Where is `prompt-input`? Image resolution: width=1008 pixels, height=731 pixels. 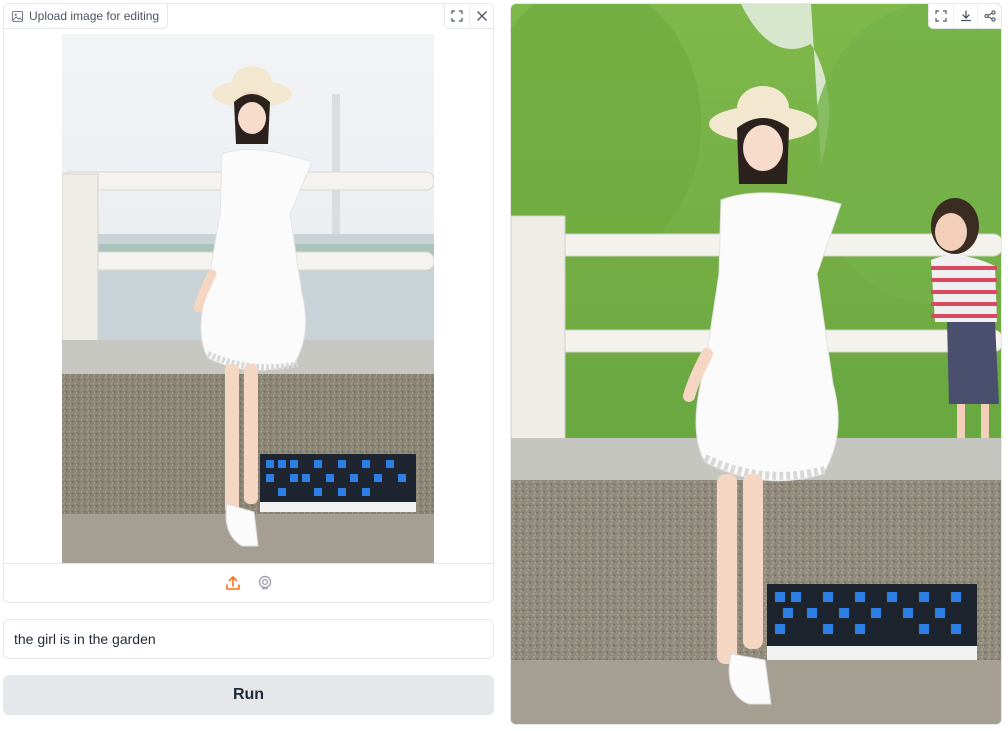
prompt-input is located at coordinates (248, 639).